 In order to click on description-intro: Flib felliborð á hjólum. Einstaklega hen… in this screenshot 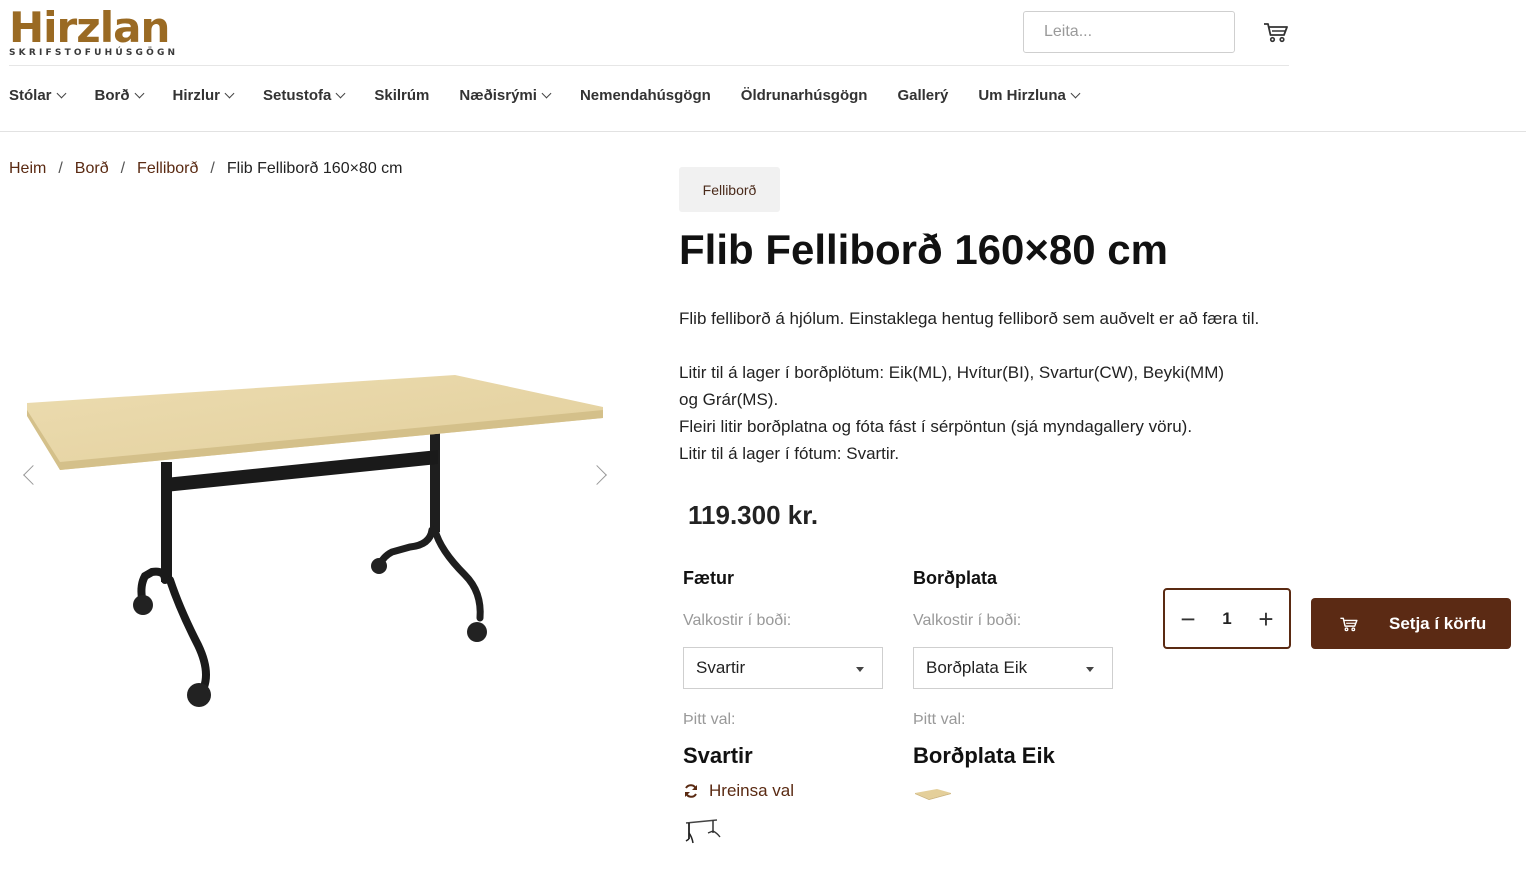, I will do `click(969, 318)`.